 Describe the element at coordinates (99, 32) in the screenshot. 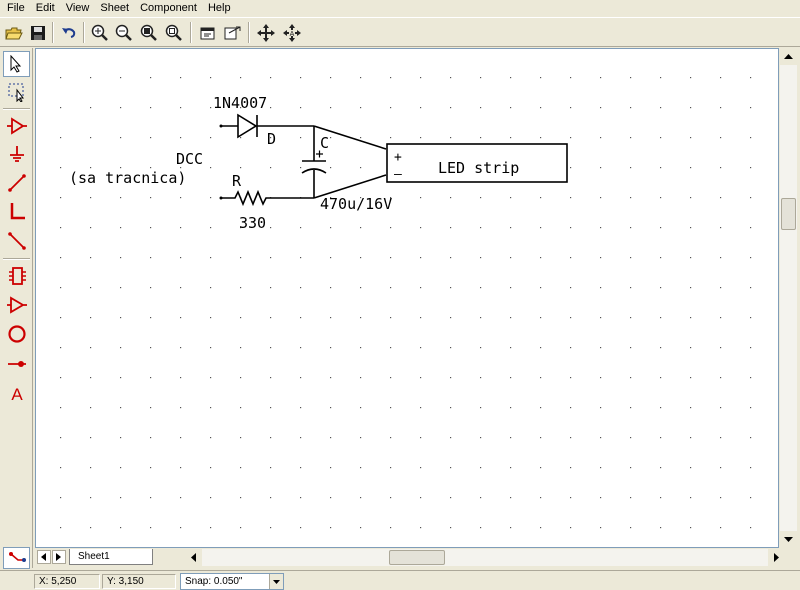

I see `zoom-in-icon` at that location.